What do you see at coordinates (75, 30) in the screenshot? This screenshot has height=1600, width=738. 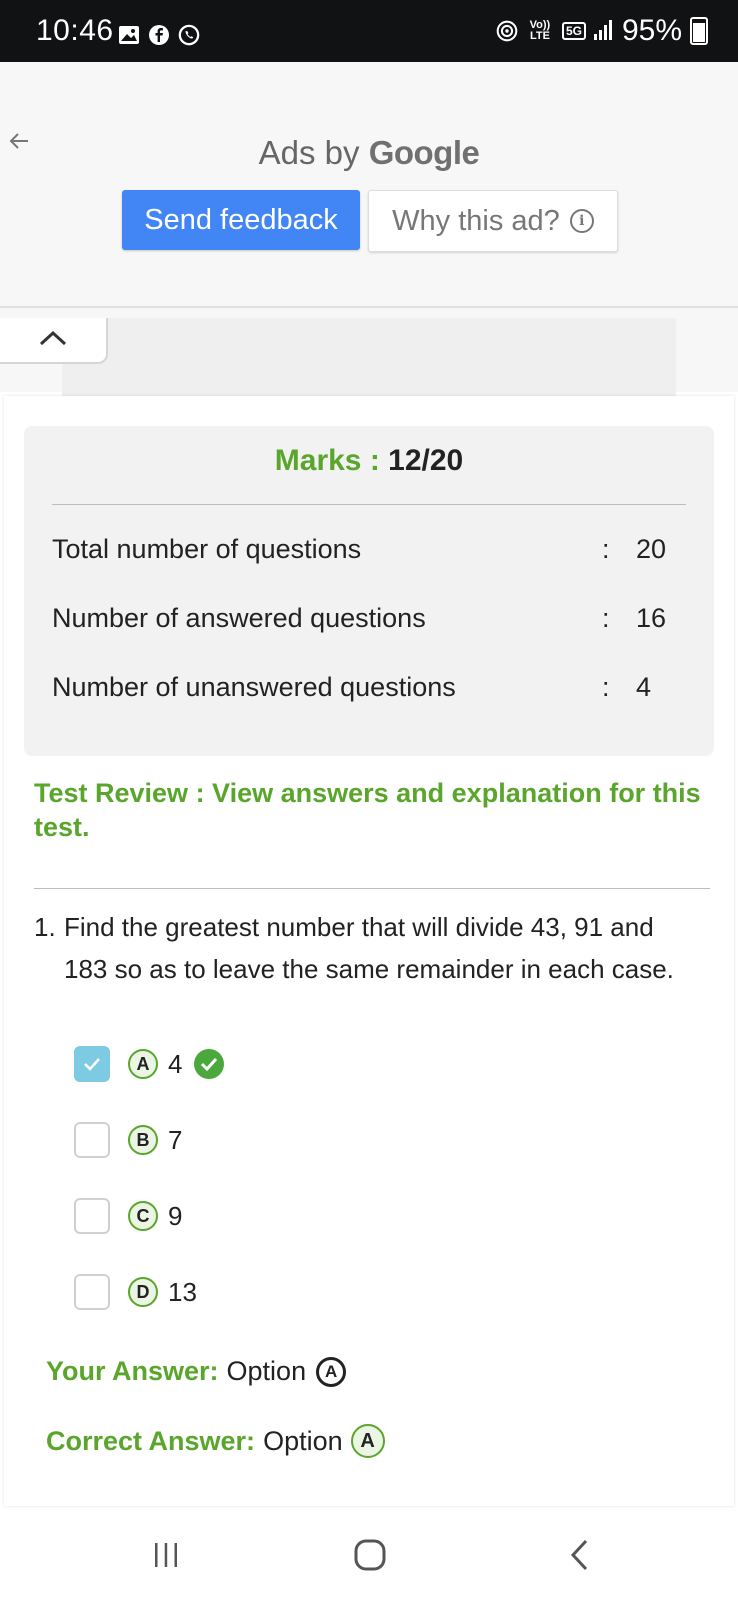 I see `status-time: 10:46` at bounding box center [75, 30].